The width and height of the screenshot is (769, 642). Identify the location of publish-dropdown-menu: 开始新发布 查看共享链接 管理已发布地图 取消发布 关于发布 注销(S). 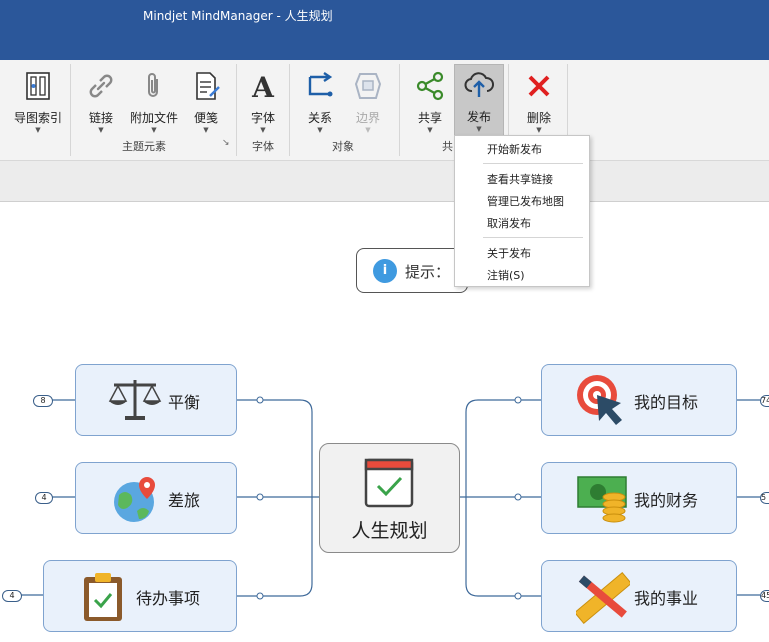
(522, 211).